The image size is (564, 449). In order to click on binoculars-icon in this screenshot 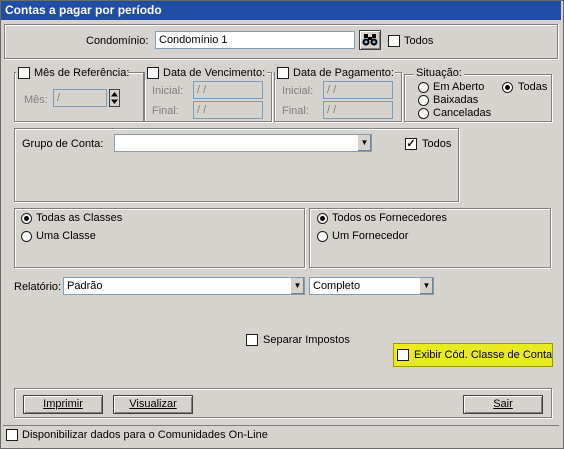, I will do `click(370, 40)`.